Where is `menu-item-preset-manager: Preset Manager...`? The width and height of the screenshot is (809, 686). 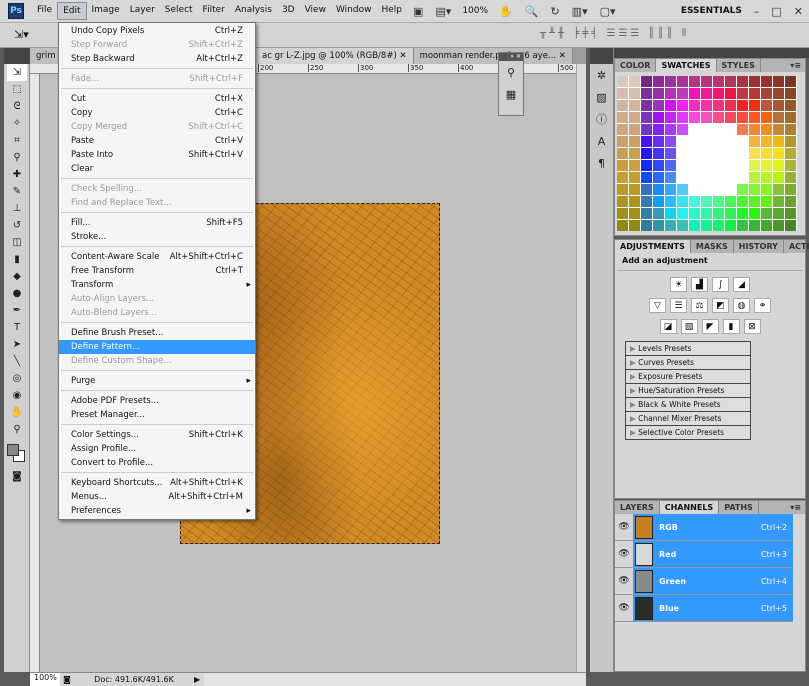
menu-item-preset-manager: Preset Manager... is located at coordinates (157, 415).